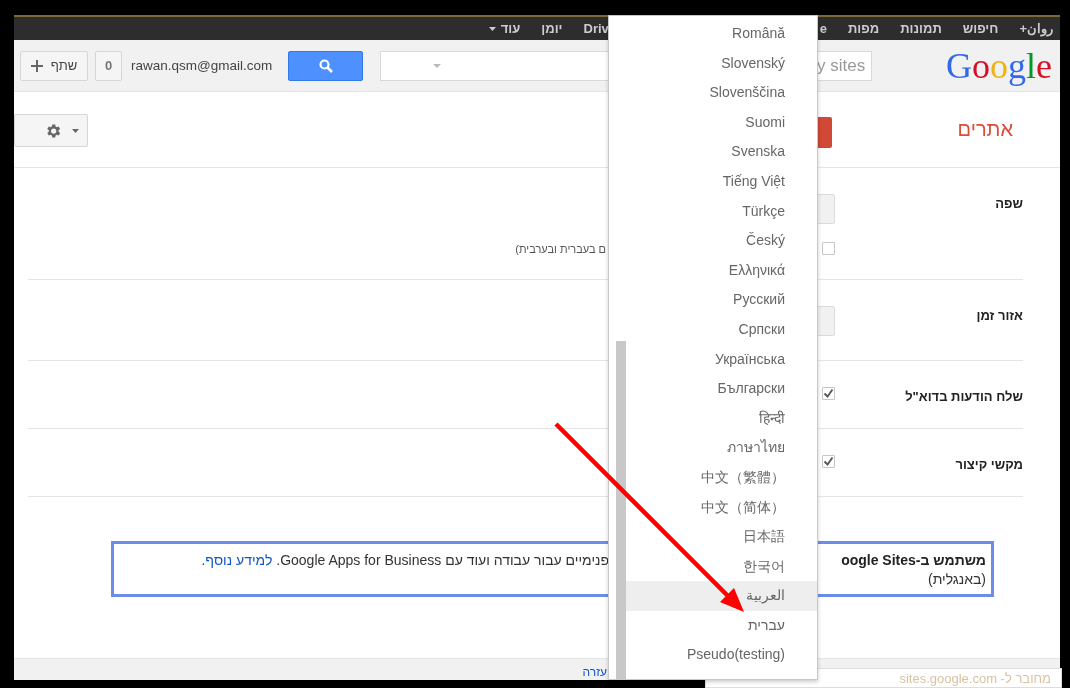  Describe the element at coordinates (405, 561) in the screenshot. I see `info-text: פנימיים עבור עבודה ועוד עם Google Apps for Business. למידע נוסף.` at that location.